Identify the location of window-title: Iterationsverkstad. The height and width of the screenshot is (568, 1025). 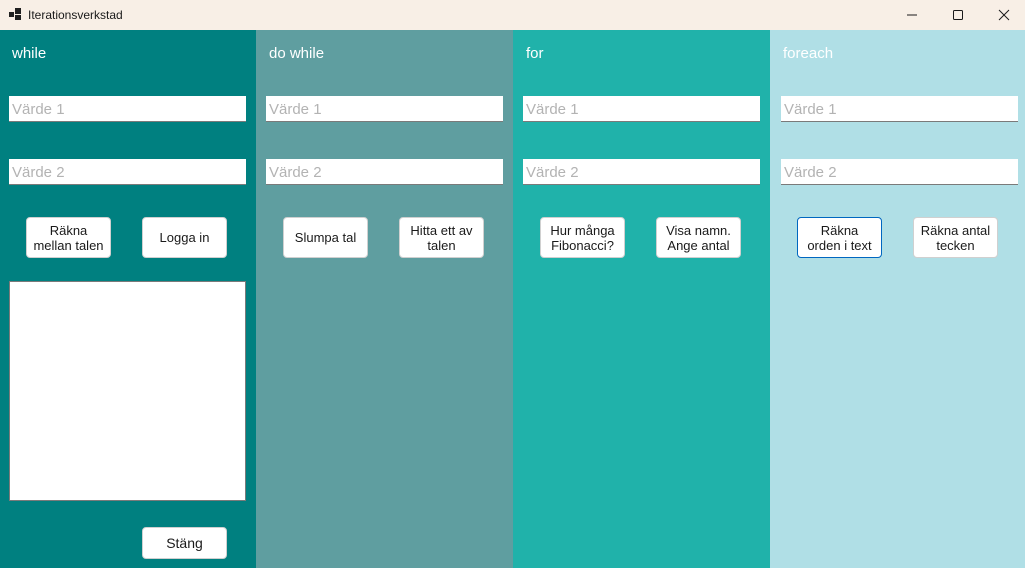
(75, 15).